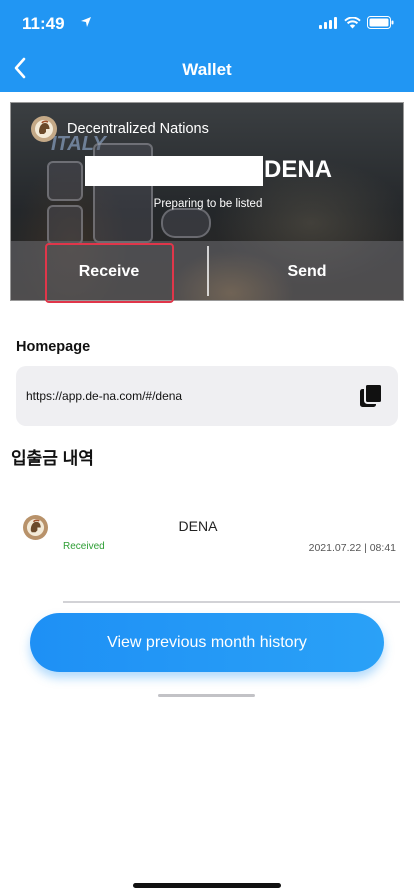 This screenshot has width=414, height=896. I want to click on transaction-divider, so click(231, 602).